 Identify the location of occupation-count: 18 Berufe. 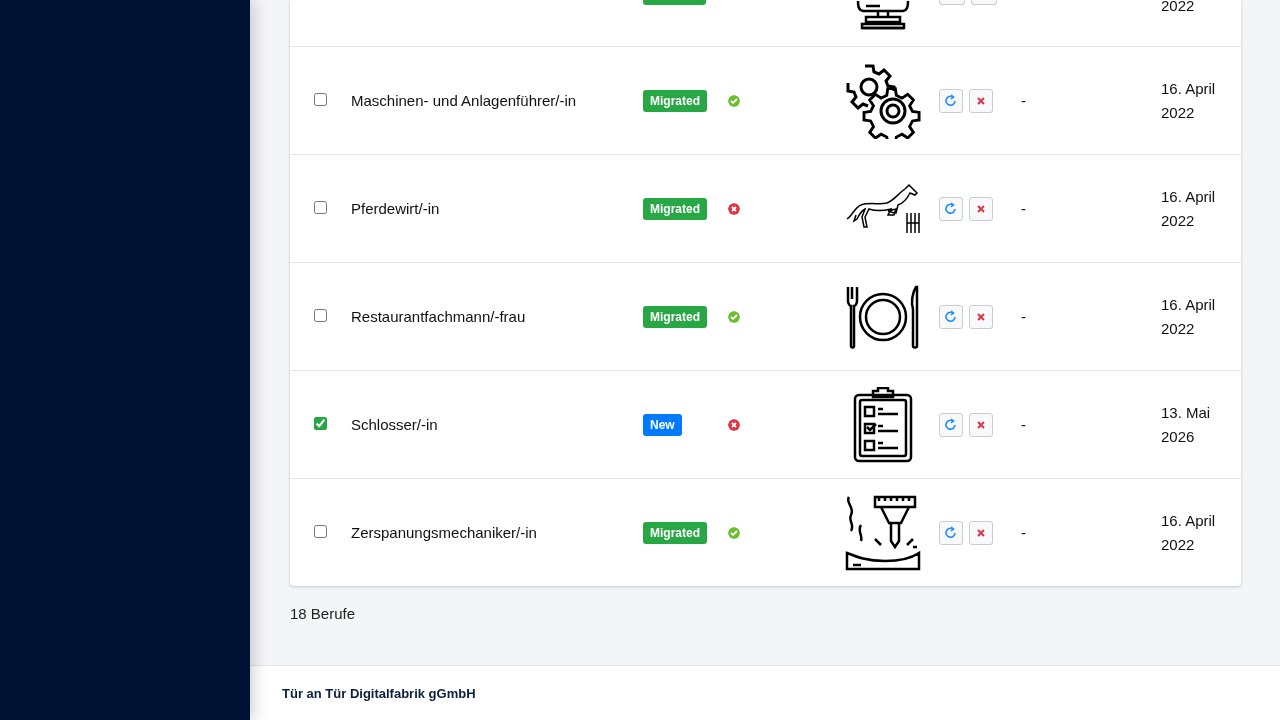
(323, 613).